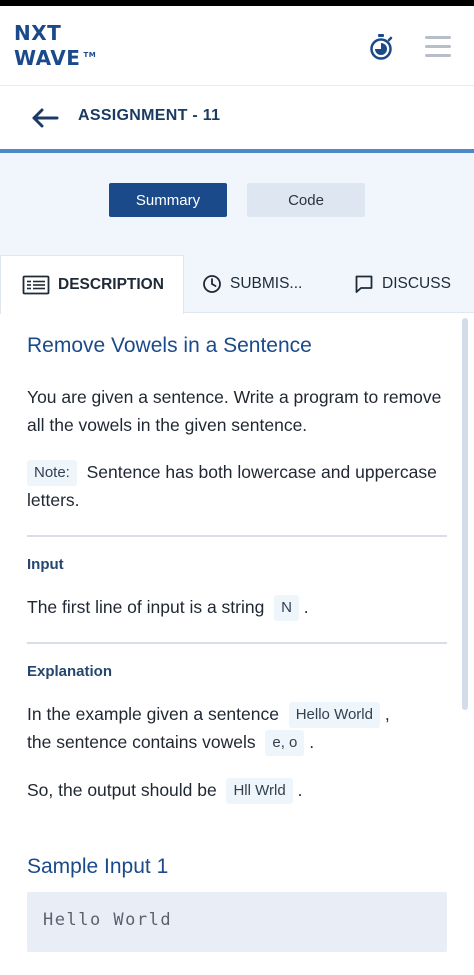 The height and width of the screenshot is (975, 474). What do you see at coordinates (141, 742) in the screenshot?
I see `explanation-text-2: the sentence contains vowels` at bounding box center [141, 742].